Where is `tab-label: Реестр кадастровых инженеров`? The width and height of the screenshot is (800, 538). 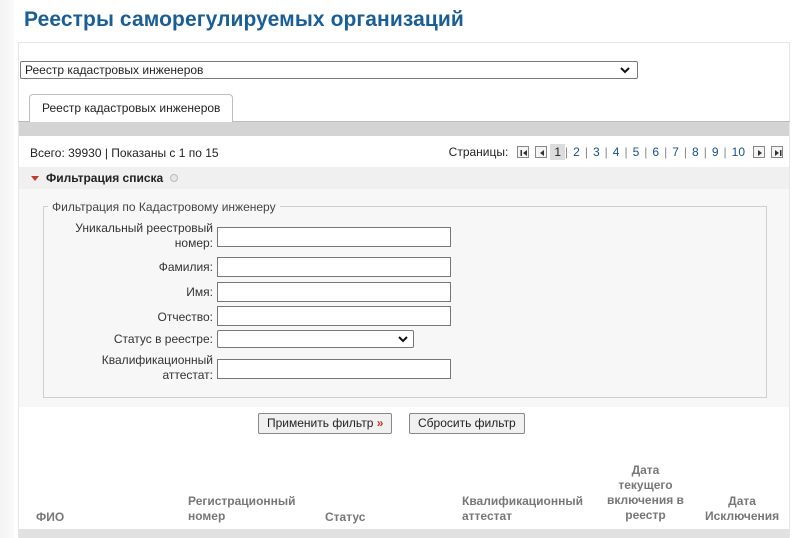 tab-label: Реестр кадастровых инженеров is located at coordinates (131, 108).